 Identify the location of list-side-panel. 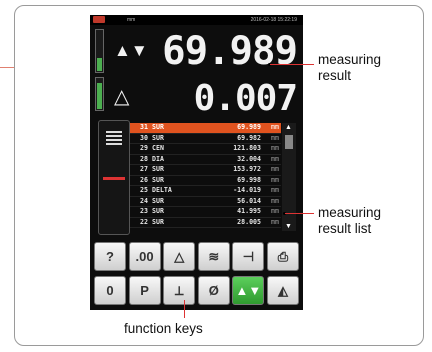
(114, 177).